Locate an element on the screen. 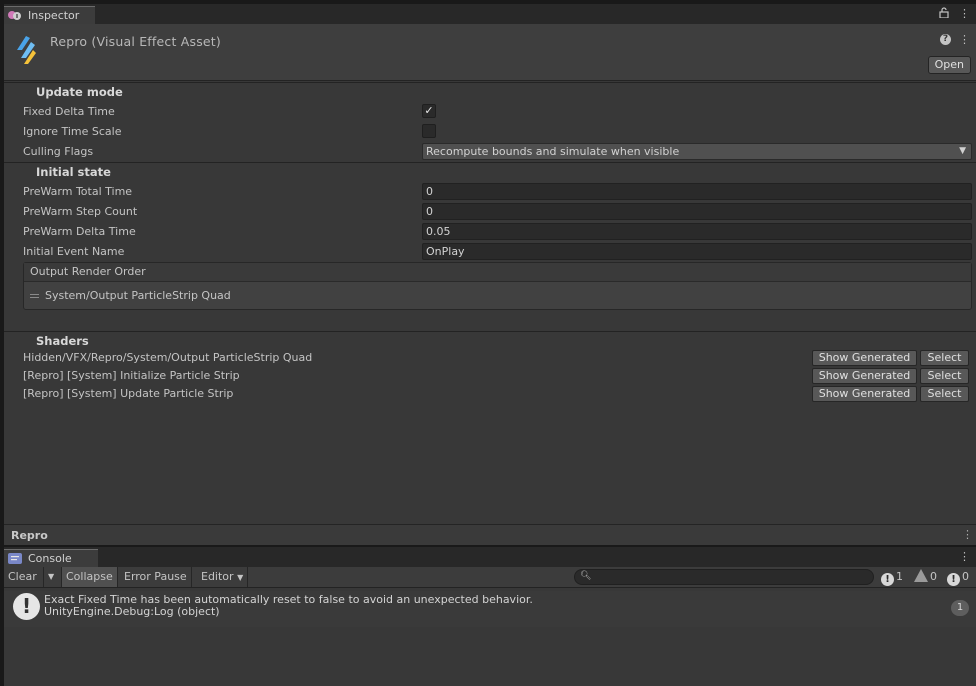 Image resolution: width=976 pixels, height=686 pixels. info-icon: ! is located at coordinates (887, 579).